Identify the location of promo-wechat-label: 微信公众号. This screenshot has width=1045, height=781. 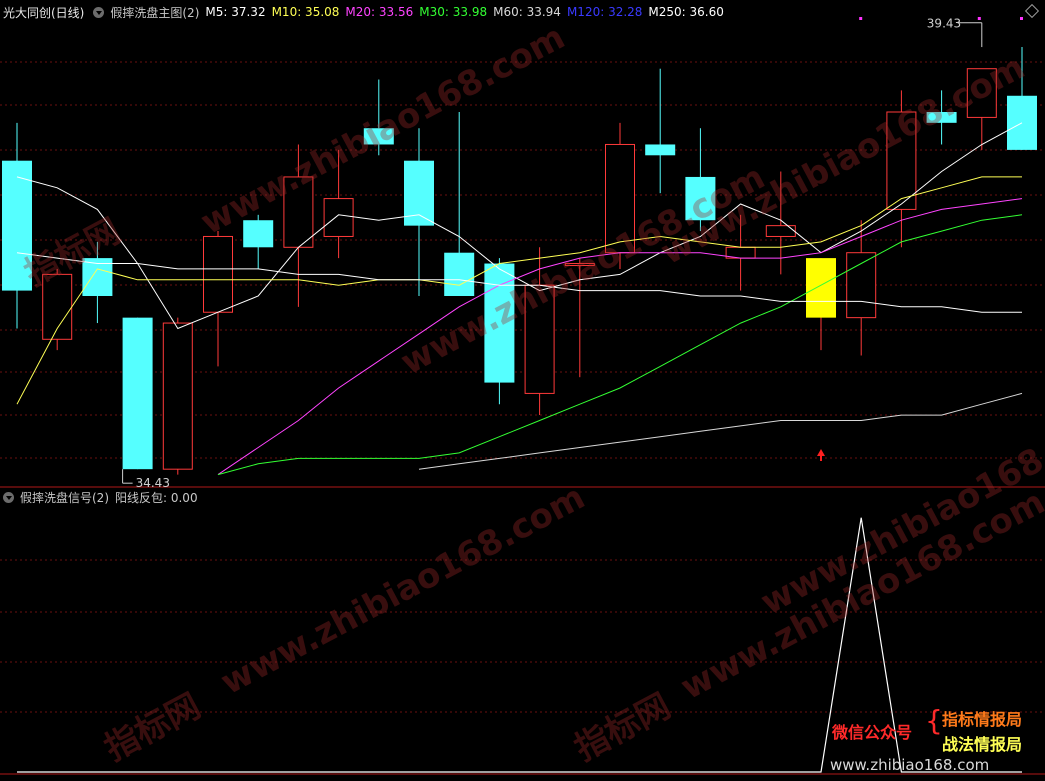
(872, 732).